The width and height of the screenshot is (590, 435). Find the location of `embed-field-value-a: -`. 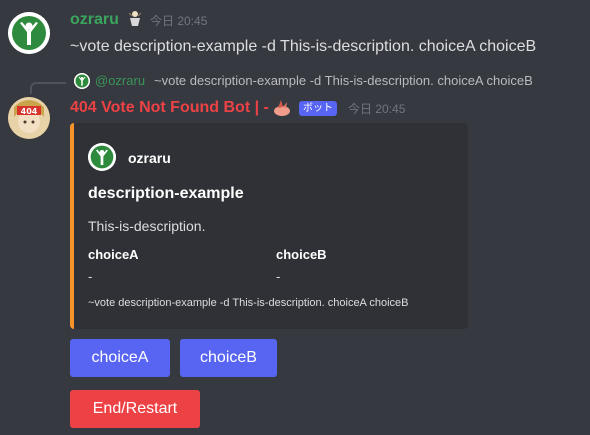

embed-field-value-a: - is located at coordinates (90, 276).